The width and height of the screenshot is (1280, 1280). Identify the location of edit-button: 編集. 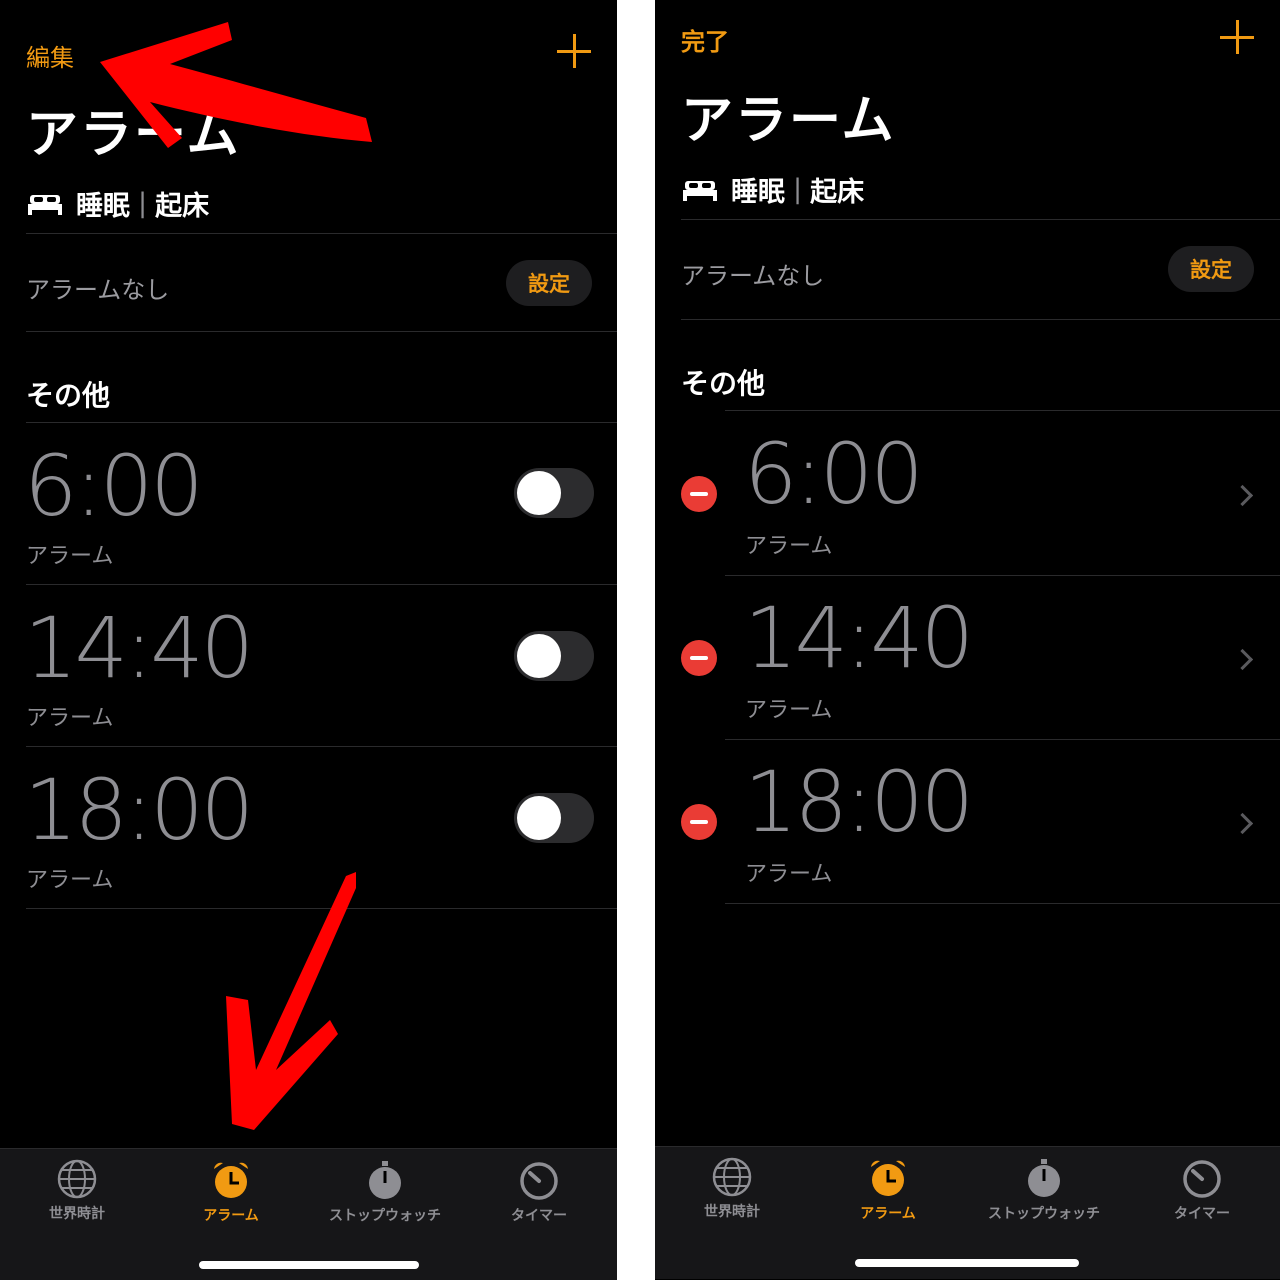
(50, 55).